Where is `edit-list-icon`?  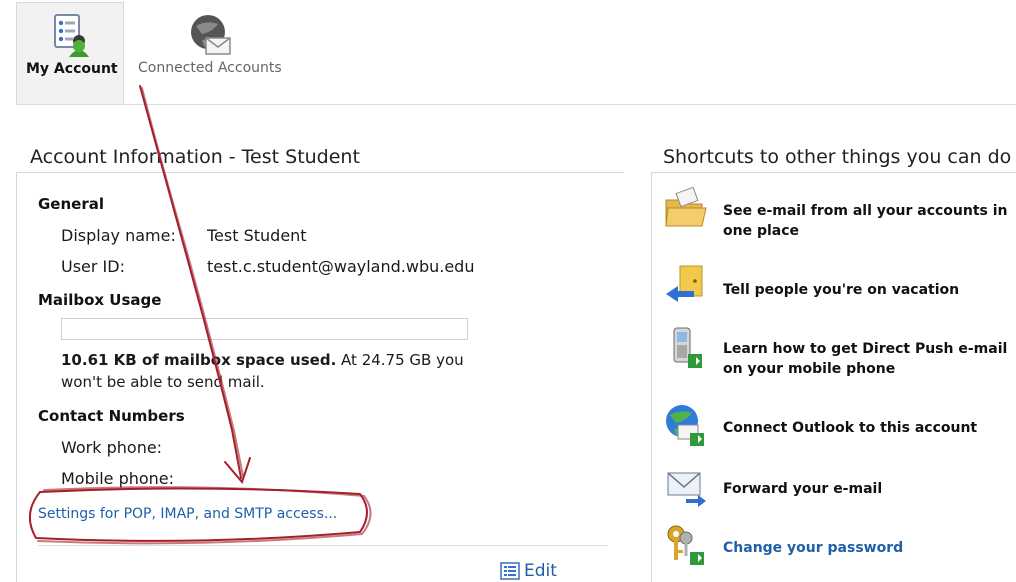 edit-list-icon is located at coordinates (510, 571).